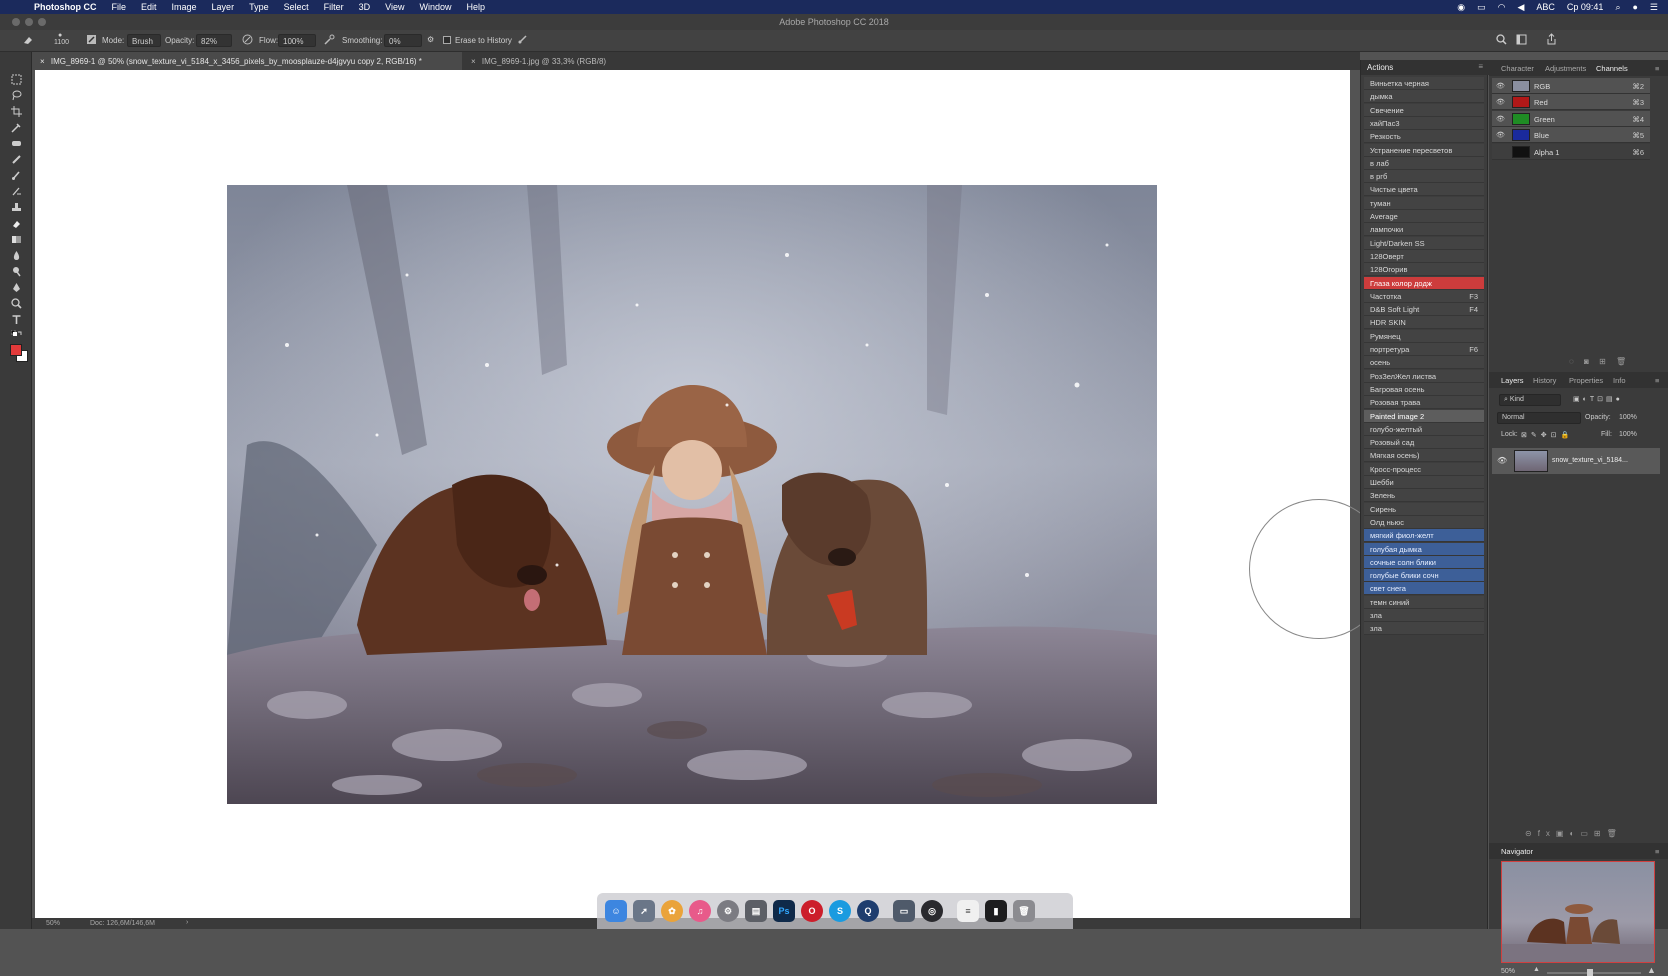 This screenshot has width=1668, height=976. I want to click on tab-properties: Properties, so click(1586, 380).